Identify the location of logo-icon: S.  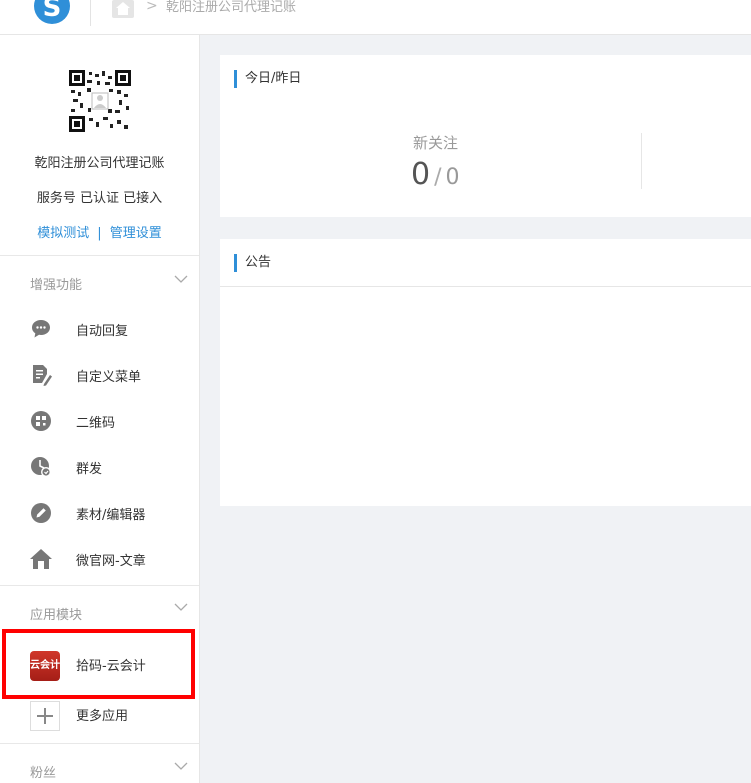
(52, 13).